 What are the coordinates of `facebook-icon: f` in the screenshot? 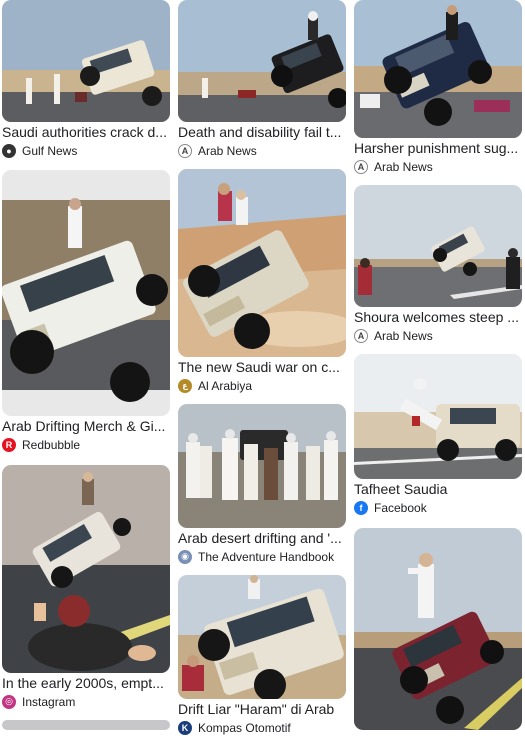 It's located at (361, 507).